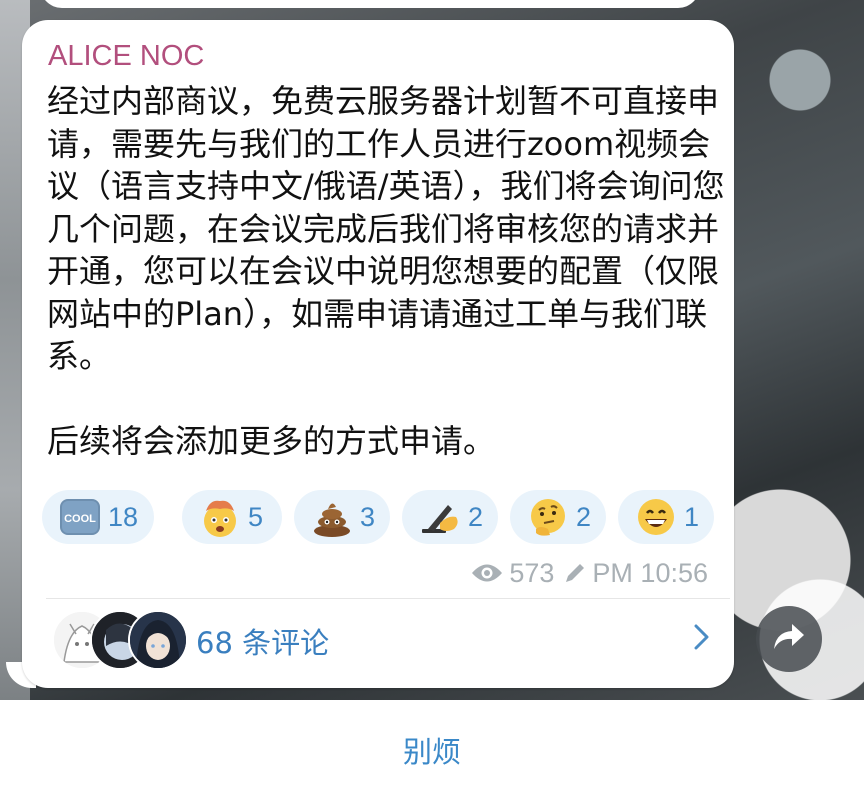 The width and height of the screenshot is (864, 805). I want to click on view-count: 573, so click(532, 572).